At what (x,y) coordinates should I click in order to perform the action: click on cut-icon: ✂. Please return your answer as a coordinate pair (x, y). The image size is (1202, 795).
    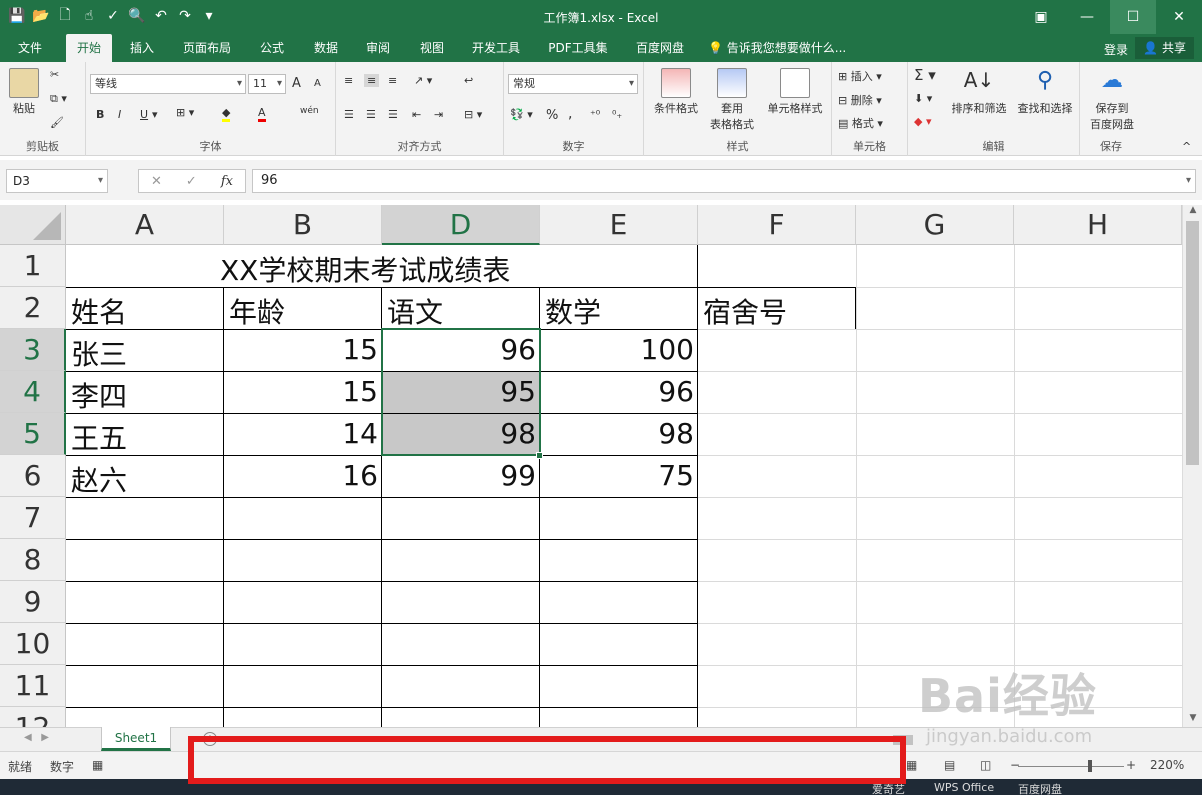
    Looking at the image, I should click on (54, 74).